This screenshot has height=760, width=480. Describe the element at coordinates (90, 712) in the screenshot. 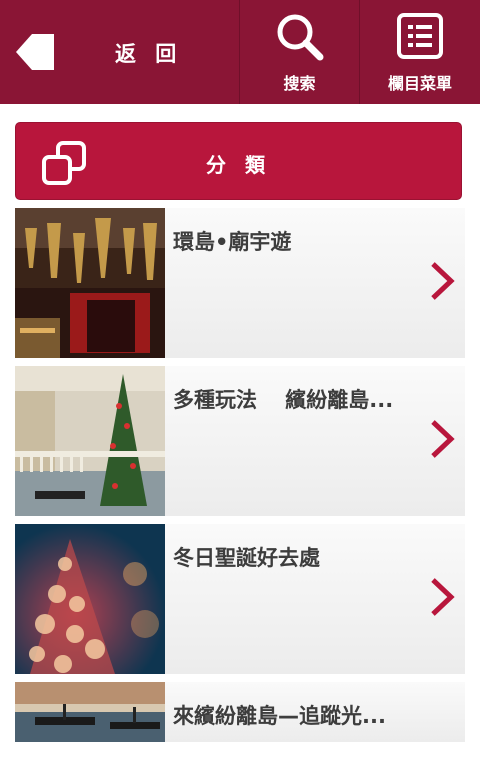

I see `gondola-thumbnail` at that location.